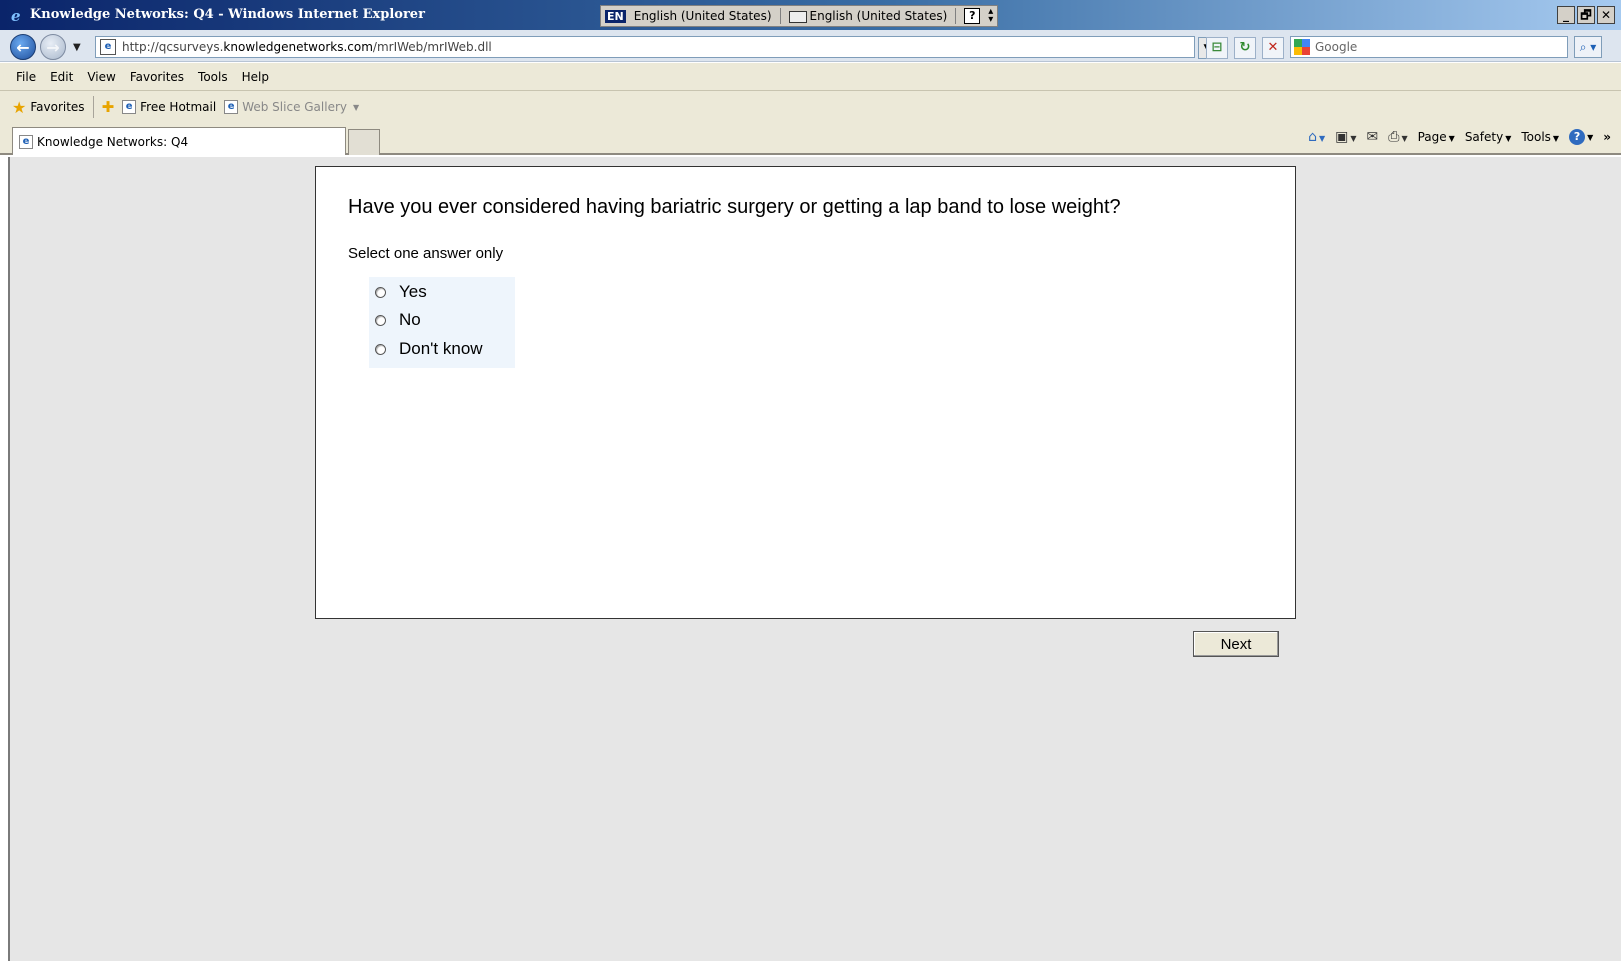 The height and width of the screenshot is (961, 1621). I want to click on read-mail-icon: ✉, so click(1373, 137).